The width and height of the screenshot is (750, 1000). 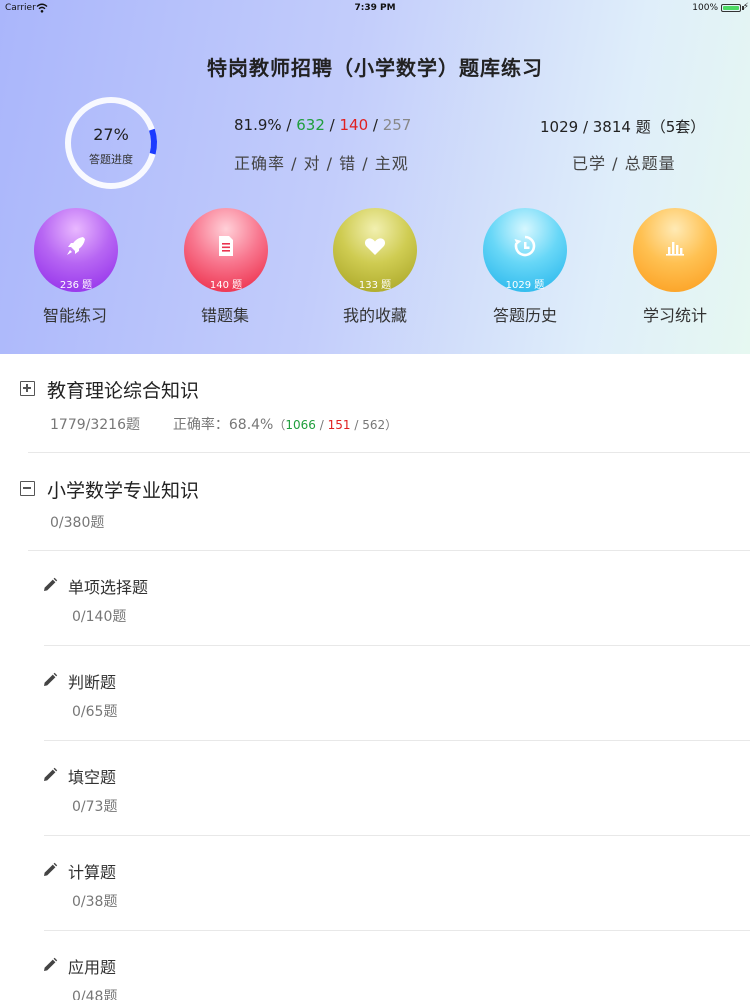 I want to click on charging-icon: ⚡, so click(x=745, y=7).